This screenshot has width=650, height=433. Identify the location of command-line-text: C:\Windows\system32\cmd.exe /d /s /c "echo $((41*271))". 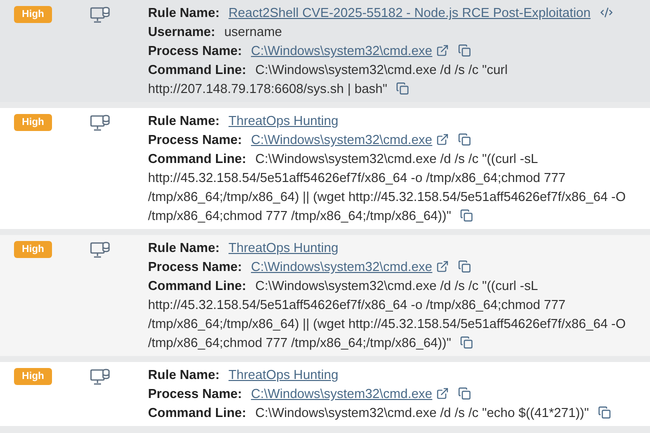
(422, 412).